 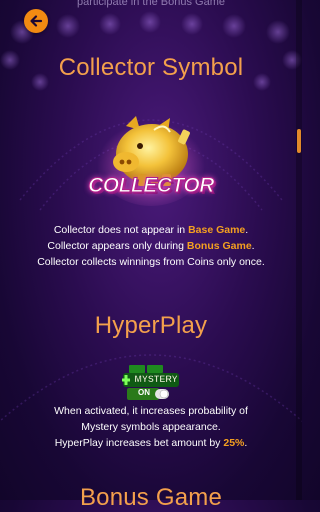 I want to click on hyperplay-title: HyperPlay, so click(x=151, y=325).